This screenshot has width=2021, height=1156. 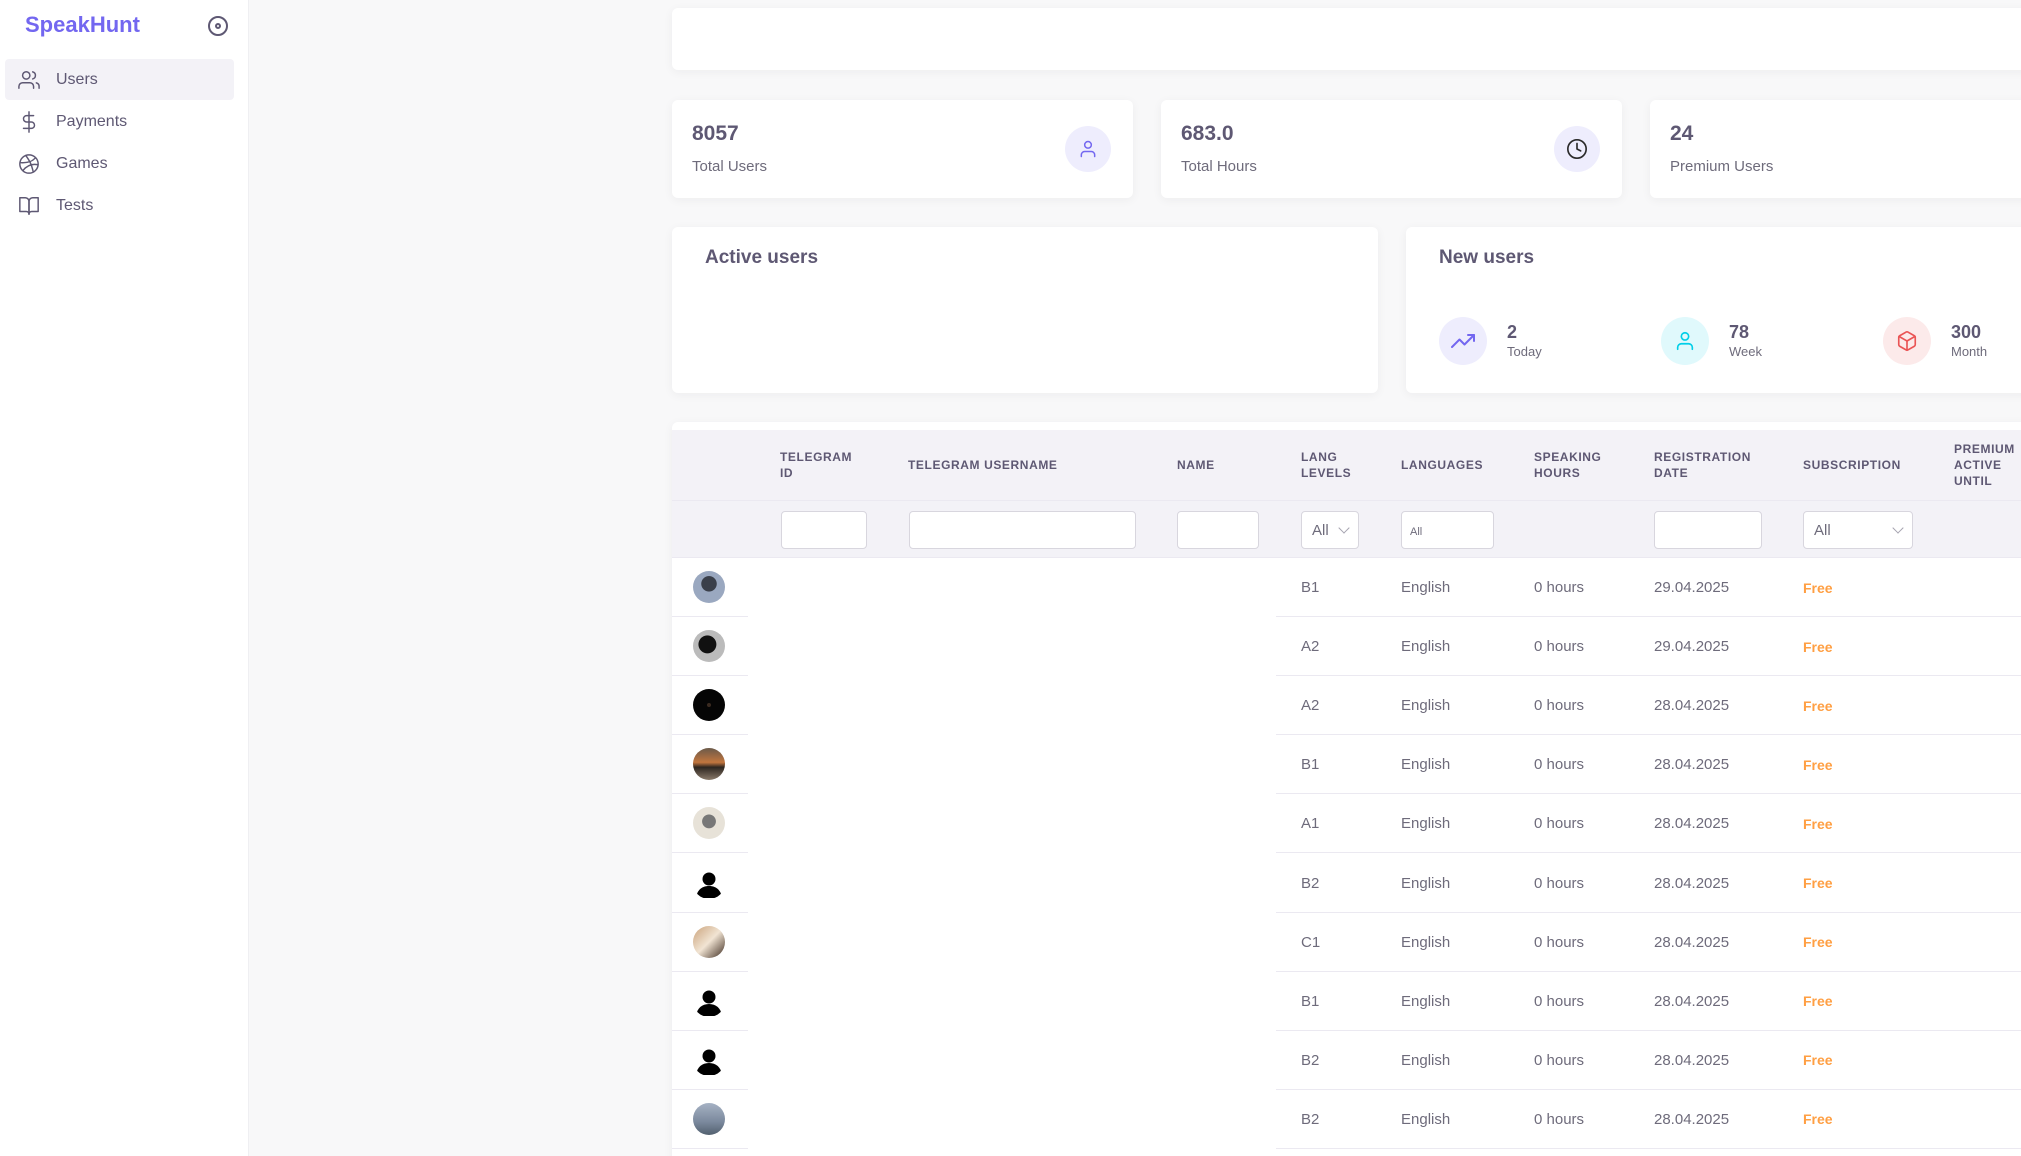 What do you see at coordinates (1311, 942) in the screenshot?
I see `cell-lang-level: C1` at bounding box center [1311, 942].